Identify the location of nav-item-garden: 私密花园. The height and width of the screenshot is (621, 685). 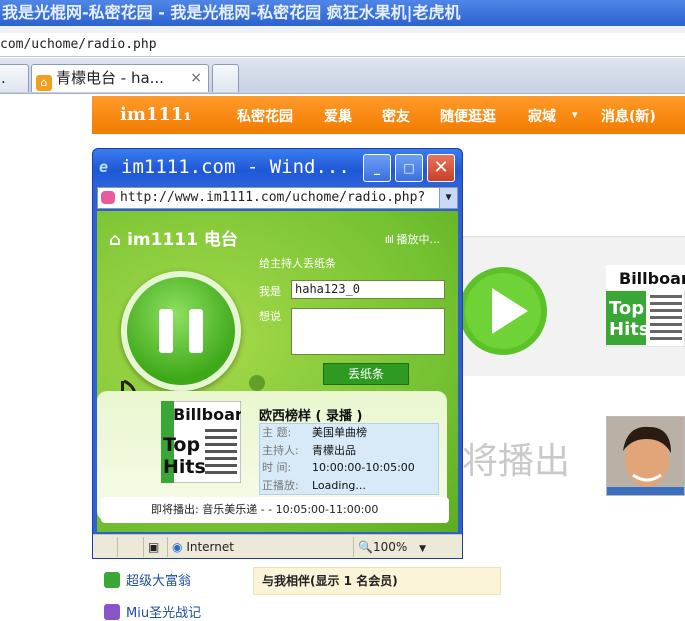
(265, 116).